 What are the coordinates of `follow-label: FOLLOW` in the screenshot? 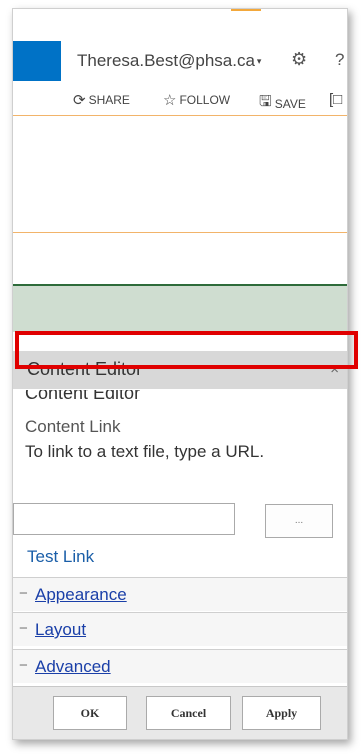 It's located at (205, 100).